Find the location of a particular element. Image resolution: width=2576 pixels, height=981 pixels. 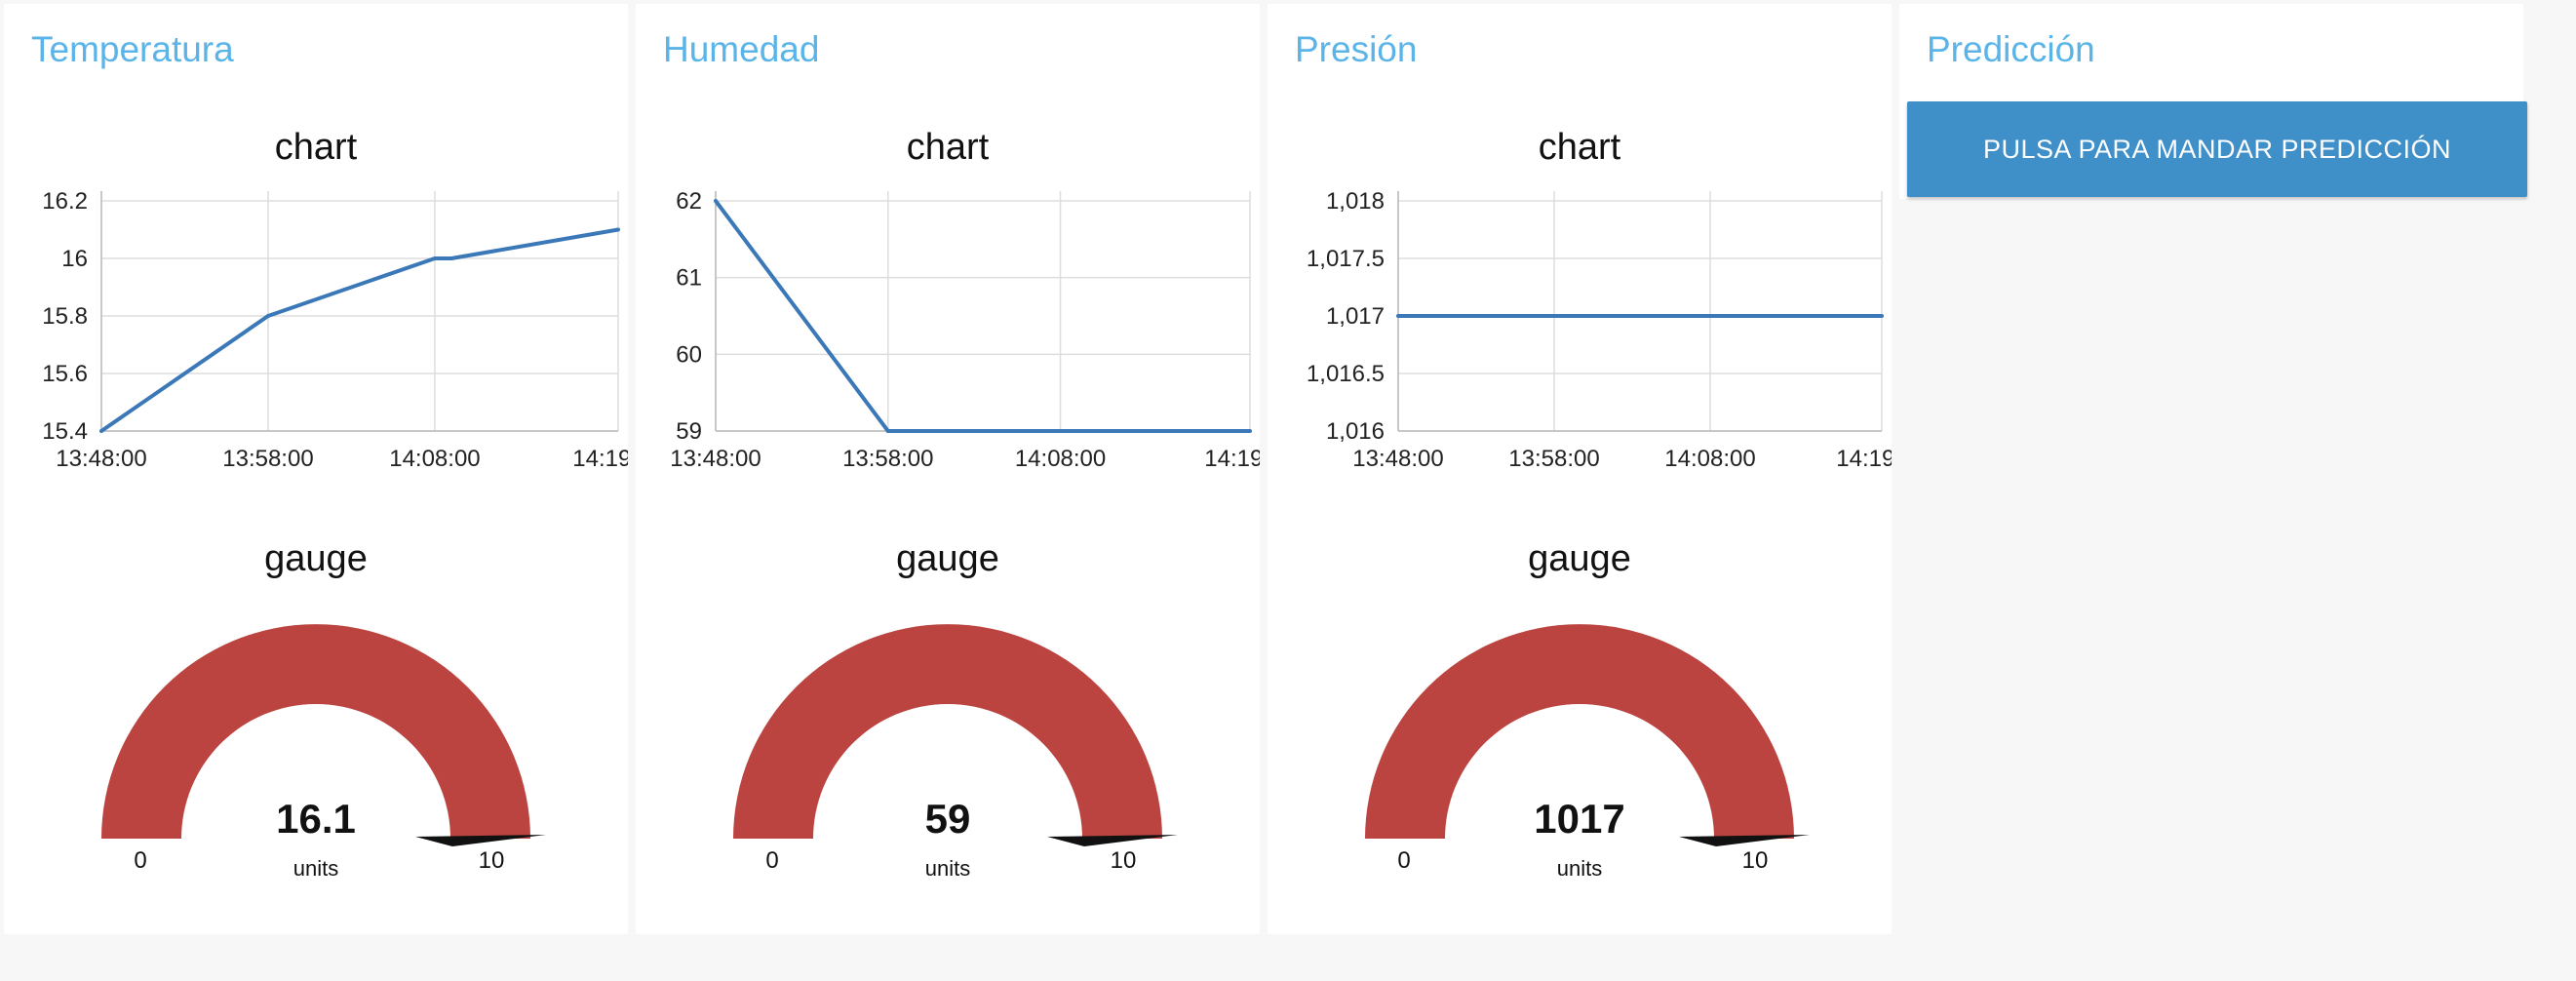

y-tick-label: 1,017.5 is located at coordinates (1346, 259).